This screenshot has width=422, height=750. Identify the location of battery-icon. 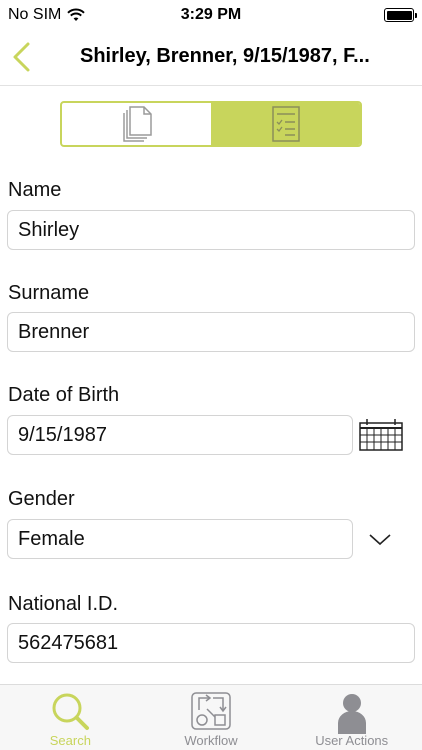
(400, 15).